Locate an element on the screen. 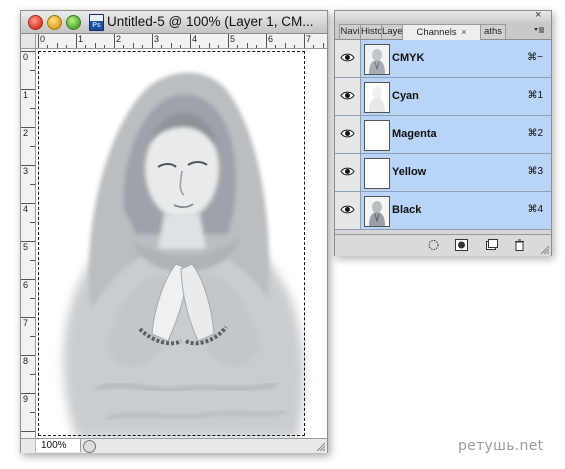 This screenshot has height=469, width=565. zoom-level-field: 100% is located at coordinates (58, 445).